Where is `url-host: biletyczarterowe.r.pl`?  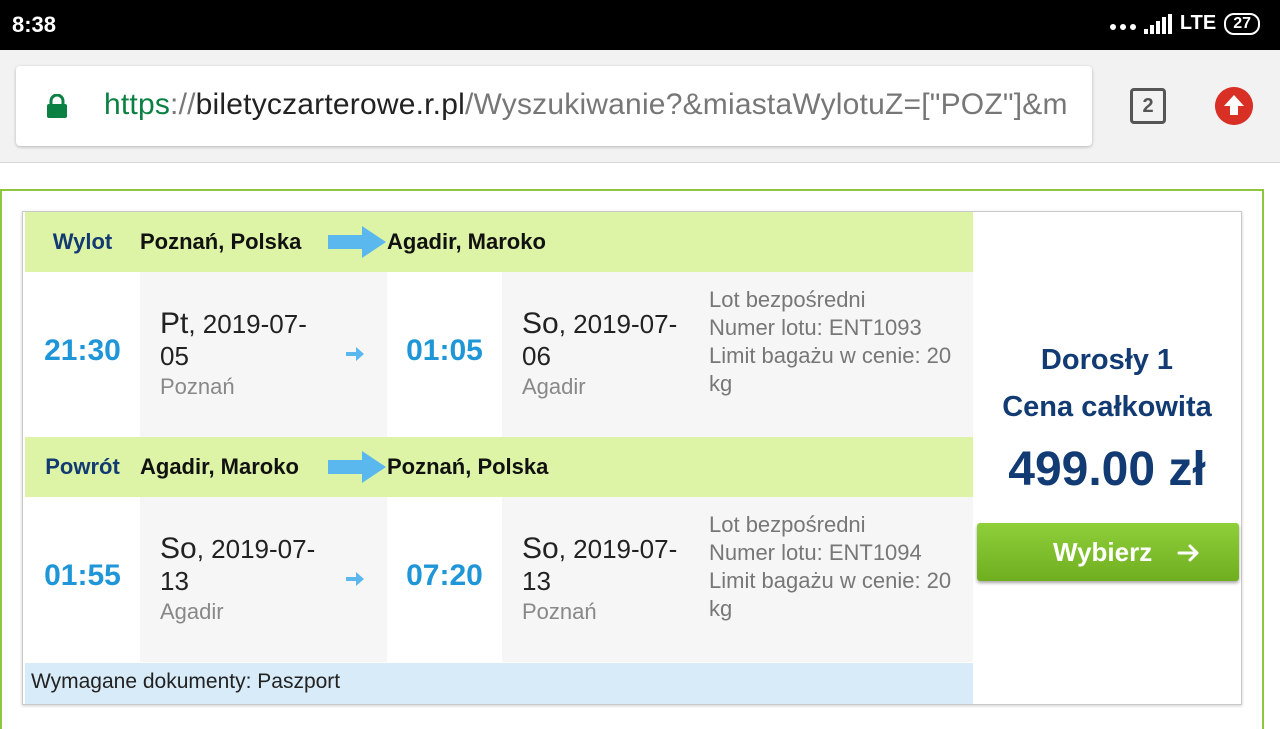 url-host: biletyczarterowe.r.pl is located at coordinates (330, 104).